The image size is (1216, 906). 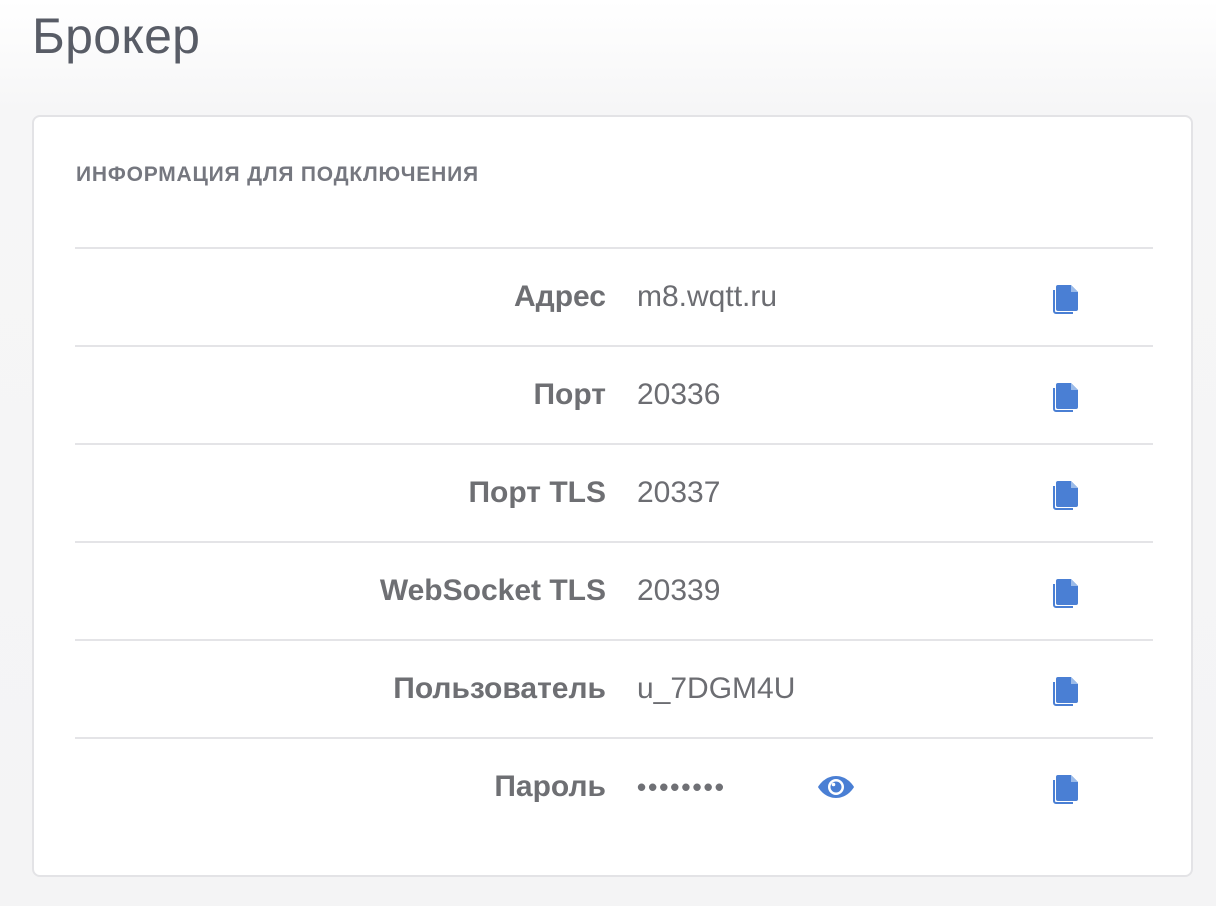 I want to click on port-tls-label: Порт TLS, so click(x=537, y=492).